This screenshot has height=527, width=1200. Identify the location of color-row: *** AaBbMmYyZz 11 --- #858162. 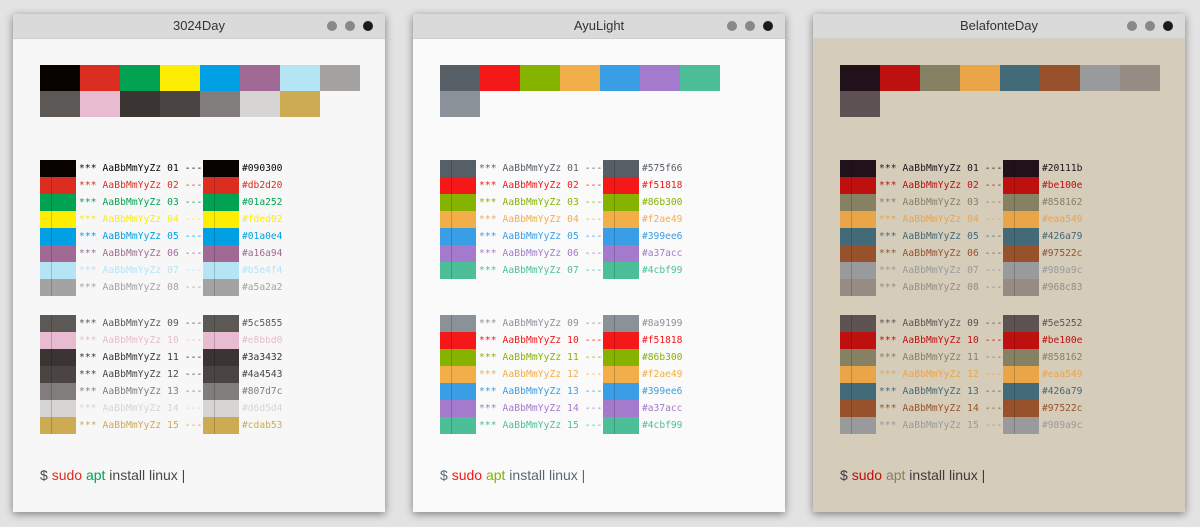
(961, 357).